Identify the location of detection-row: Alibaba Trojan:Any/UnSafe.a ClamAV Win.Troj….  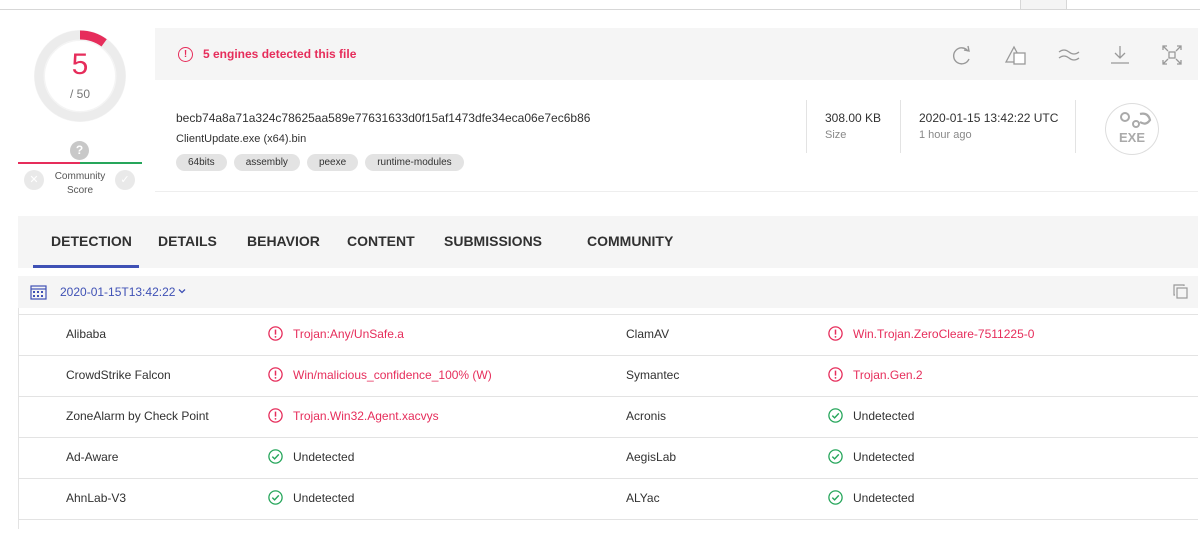
(608, 334).